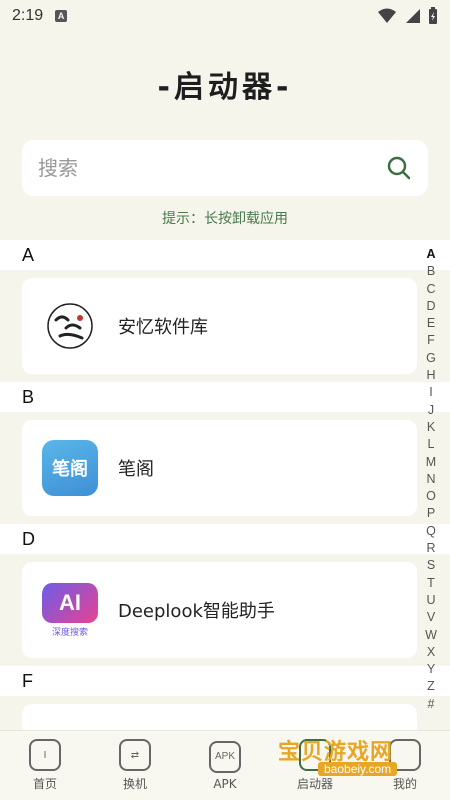 The height and width of the screenshot is (800, 450). I want to click on alphabet-index-letter: F, so click(431, 340).